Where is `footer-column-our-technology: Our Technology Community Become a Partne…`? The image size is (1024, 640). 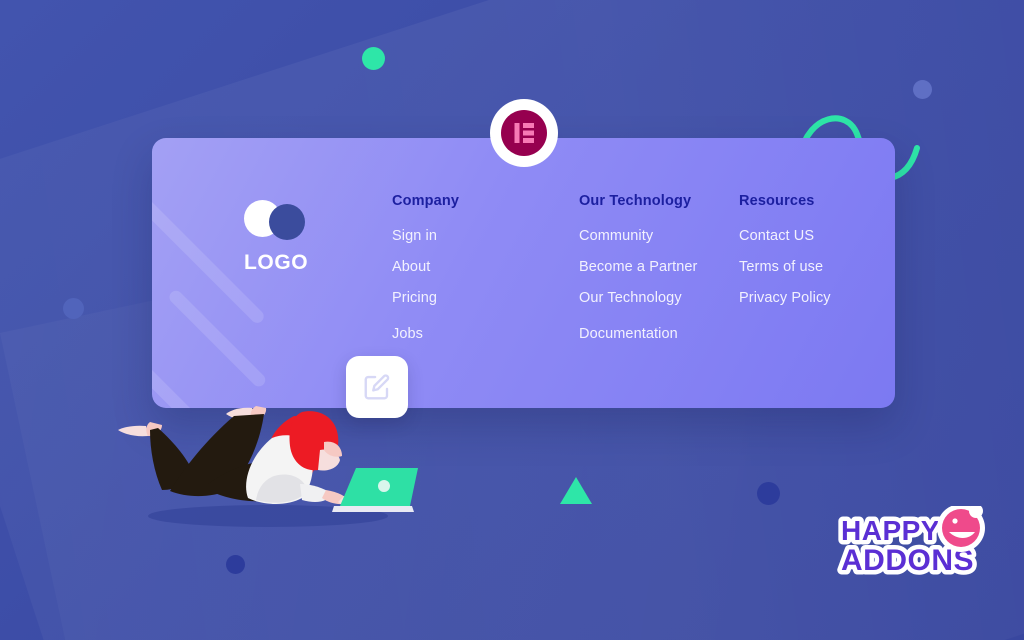 footer-column-our-technology: Our Technology Community Become a Partne… is located at coordinates (659, 275).